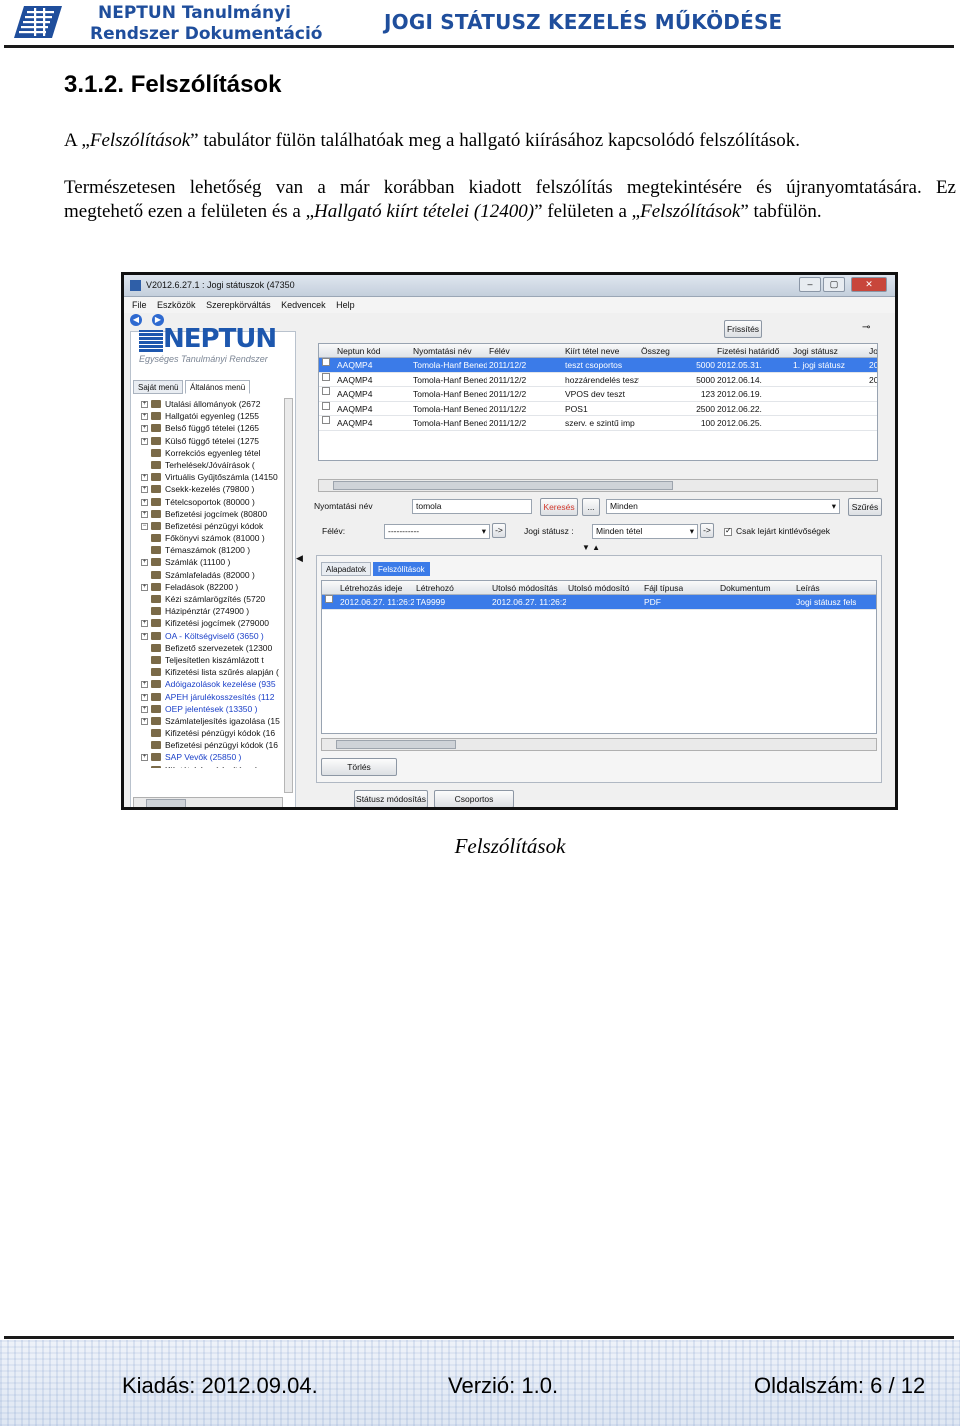  Describe the element at coordinates (525, 588) in the screenshot. I see `col-utolso-modositas: Utolsó módosítás` at that location.